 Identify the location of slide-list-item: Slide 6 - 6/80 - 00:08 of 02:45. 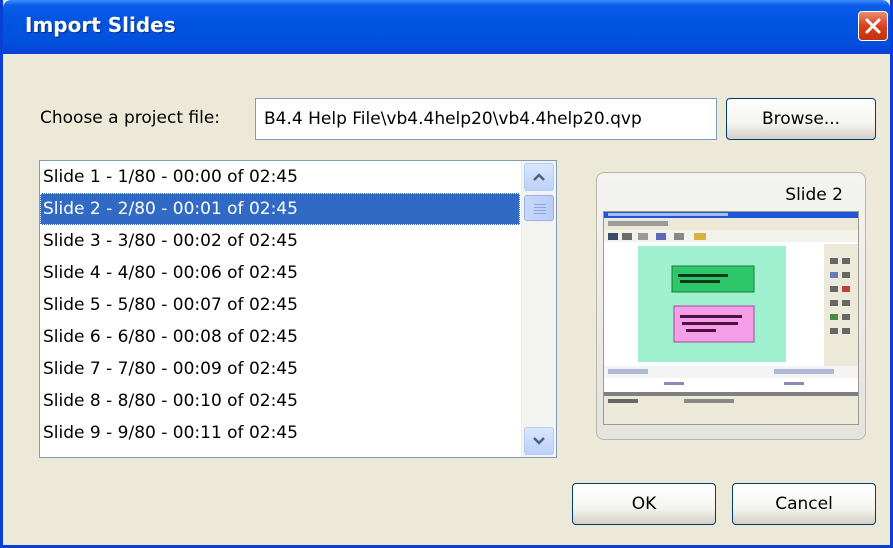
(280, 337).